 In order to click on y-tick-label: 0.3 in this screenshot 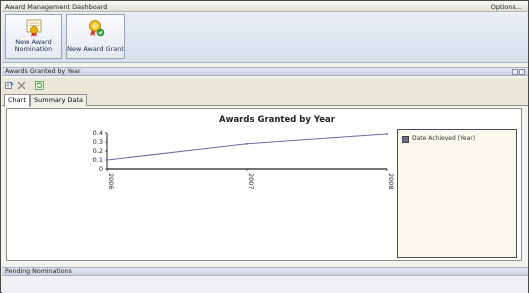, I will do `click(98, 142)`.